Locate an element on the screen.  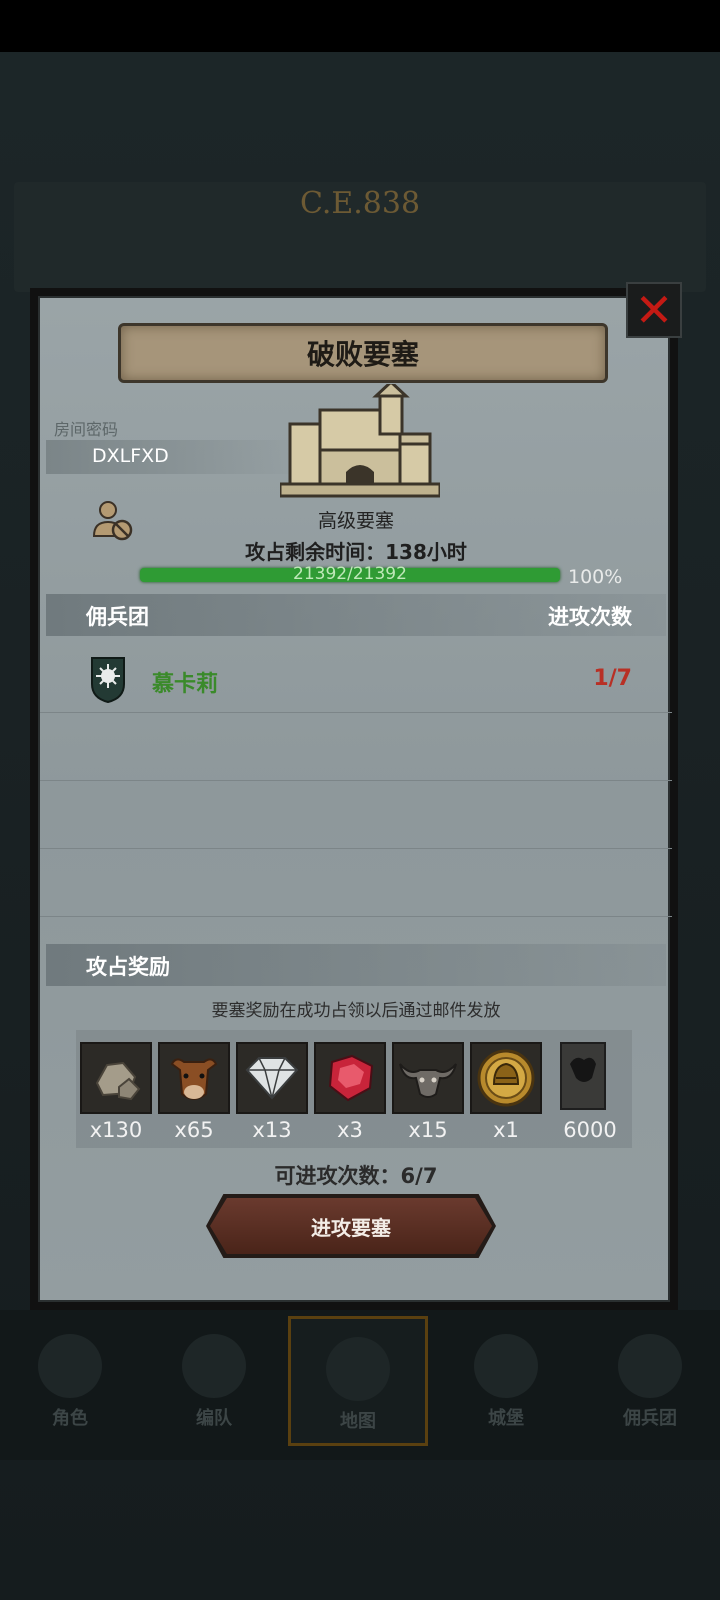
reward-diamond is located at coordinates (272, 1078).